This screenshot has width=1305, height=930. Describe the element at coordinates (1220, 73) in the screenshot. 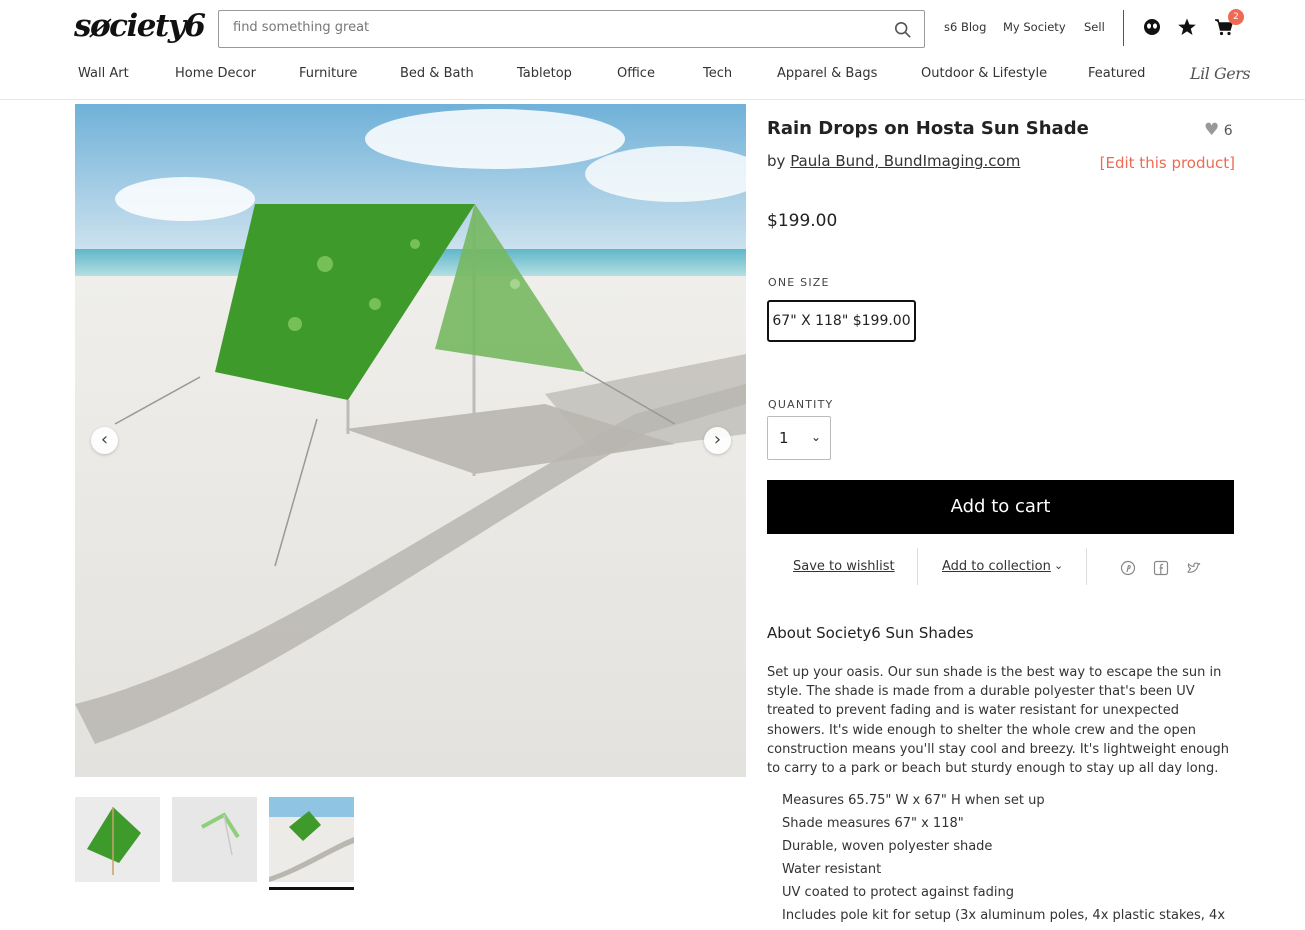

I see `nav-lil-gers-logo: Lil Gers` at that location.